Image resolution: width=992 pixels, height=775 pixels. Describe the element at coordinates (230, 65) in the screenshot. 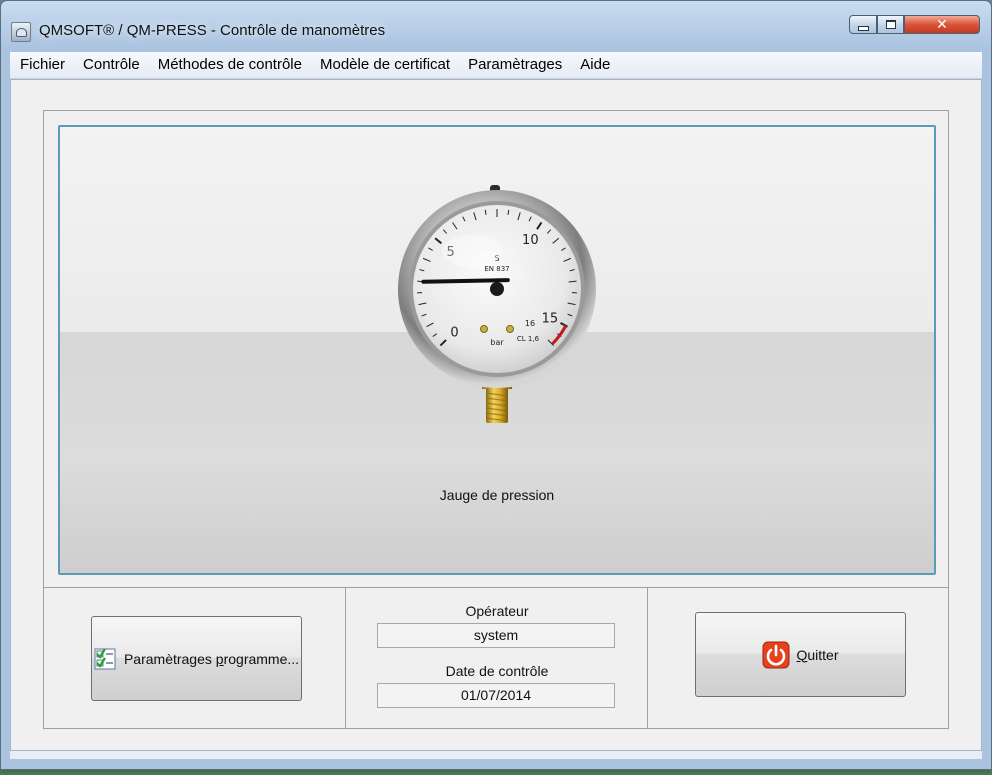

I see `menu-methodes-de-controle: Méthodes de contrôle` at that location.